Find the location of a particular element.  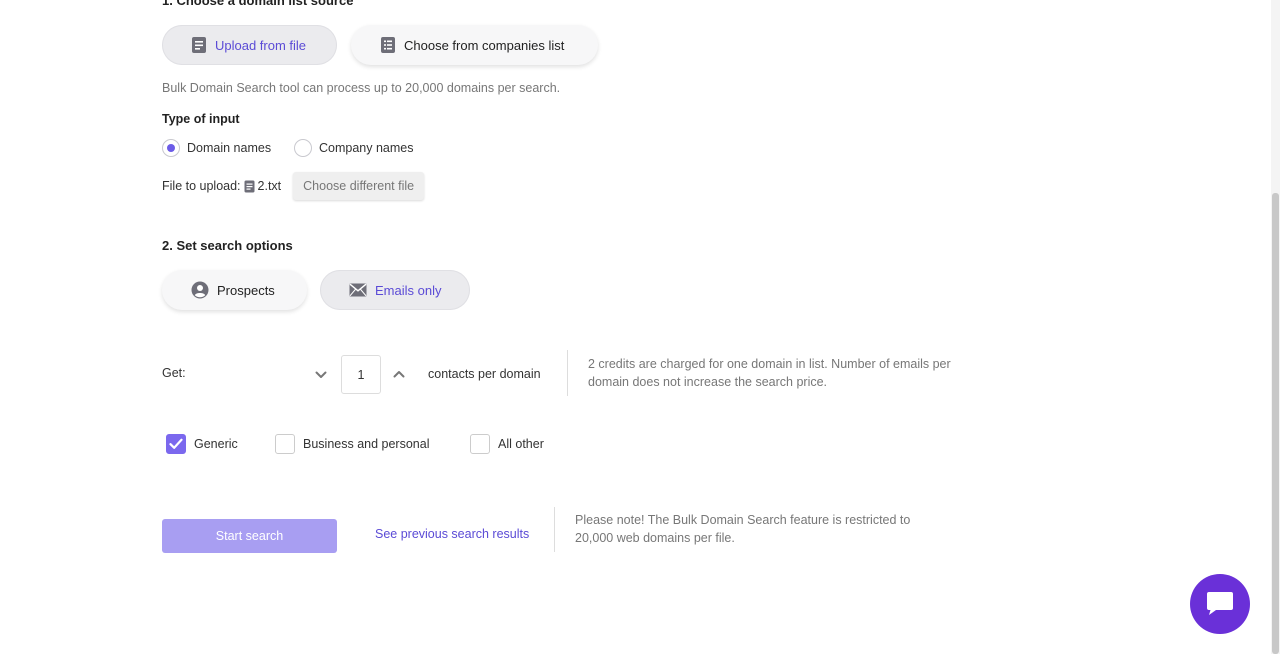

contacts-count-input: 1 is located at coordinates (361, 374).